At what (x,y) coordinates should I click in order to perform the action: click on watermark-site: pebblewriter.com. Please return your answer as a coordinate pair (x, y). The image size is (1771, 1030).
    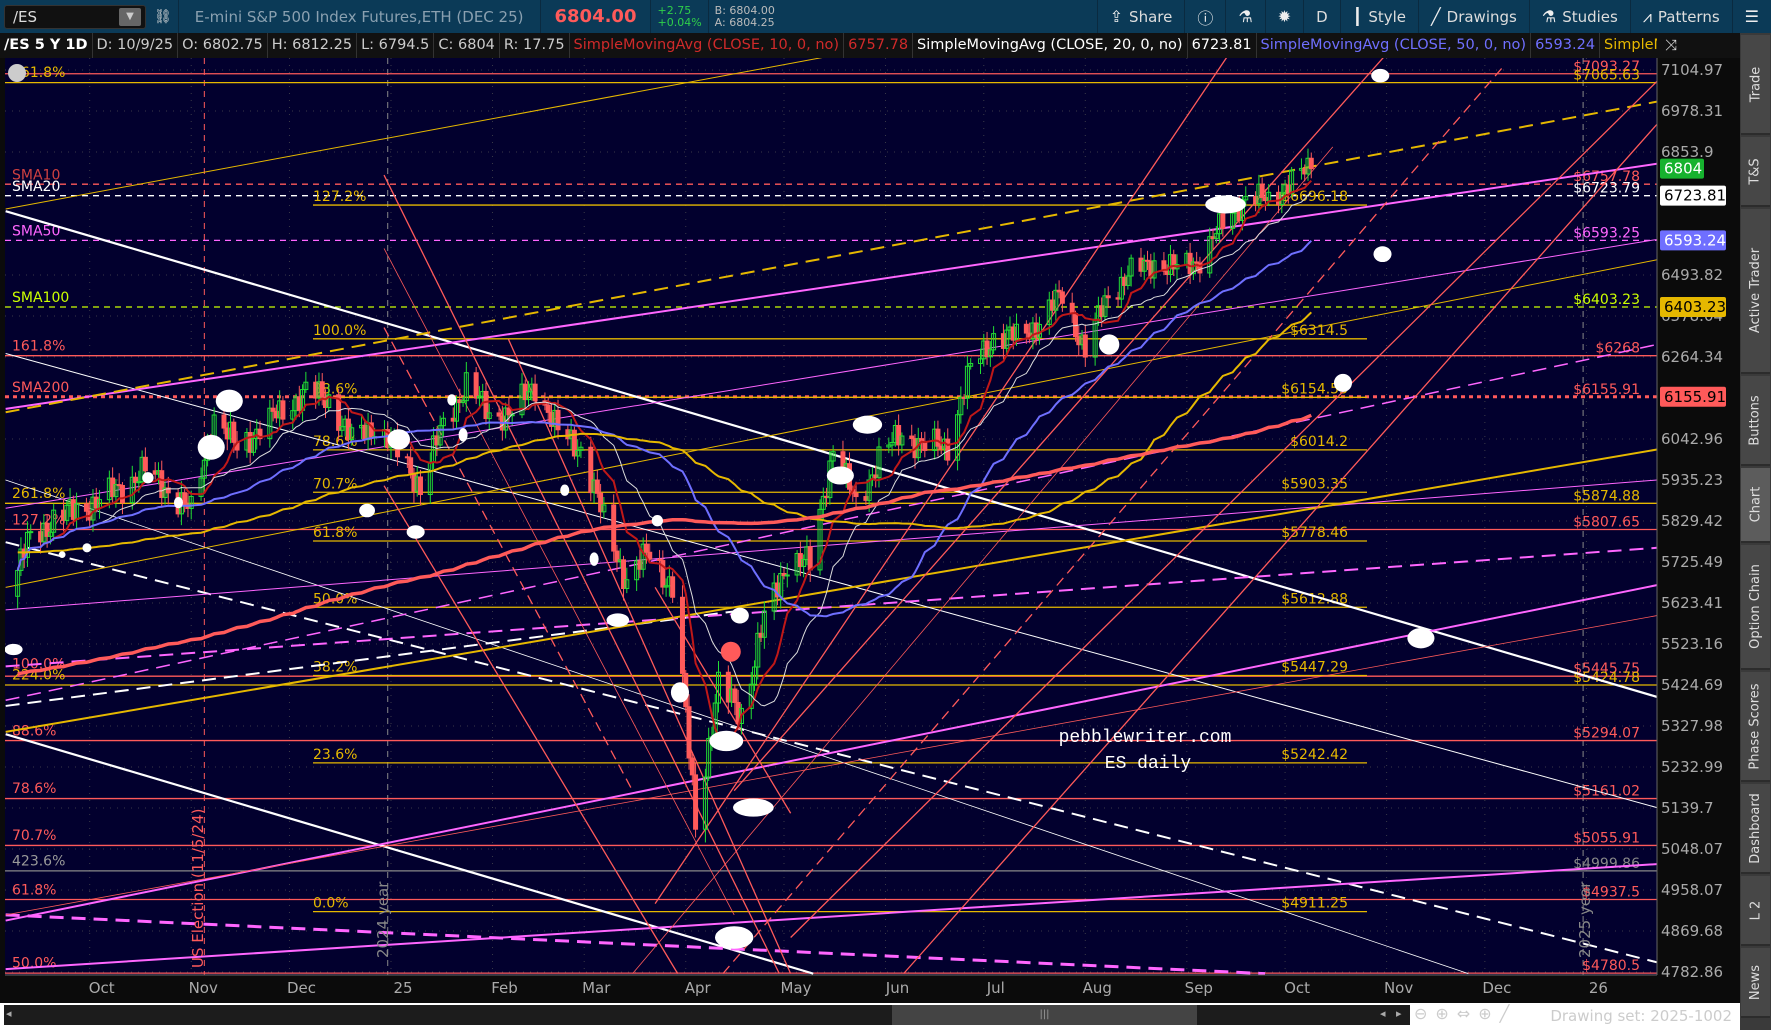
    Looking at the image, I should click on (1145, 738).